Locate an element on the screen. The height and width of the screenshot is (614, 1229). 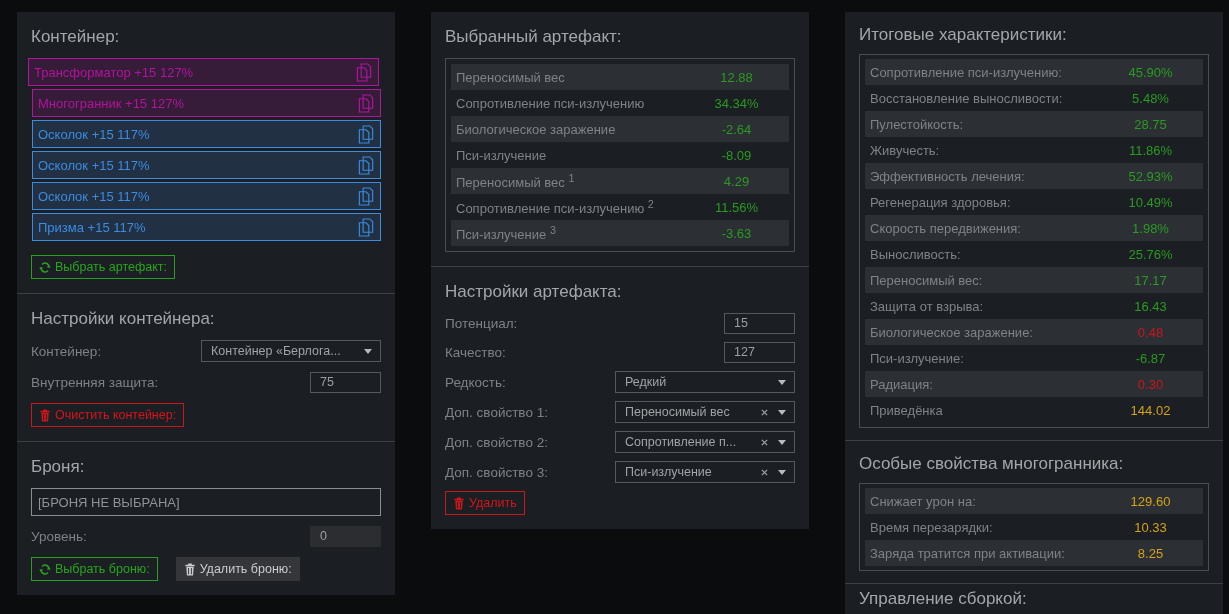
stat-value: -2.64 is located at coordinates (736, 129).